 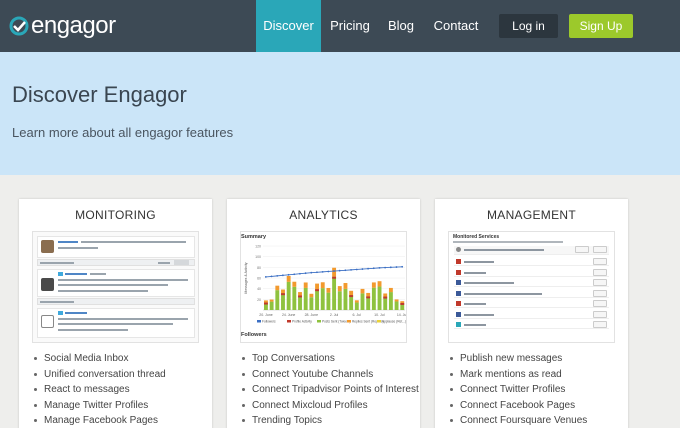 What do you see at coordinates (394, 322) in the screenshot?
I see `legend-label: Applause (Ret...)` at bounding box center [394, 322].